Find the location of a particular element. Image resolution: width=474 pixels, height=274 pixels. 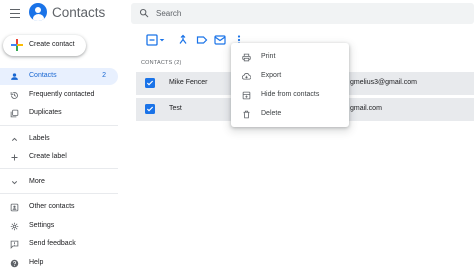

contact-email: gmelius3@gmail.com is located at coordinates (384, 82).